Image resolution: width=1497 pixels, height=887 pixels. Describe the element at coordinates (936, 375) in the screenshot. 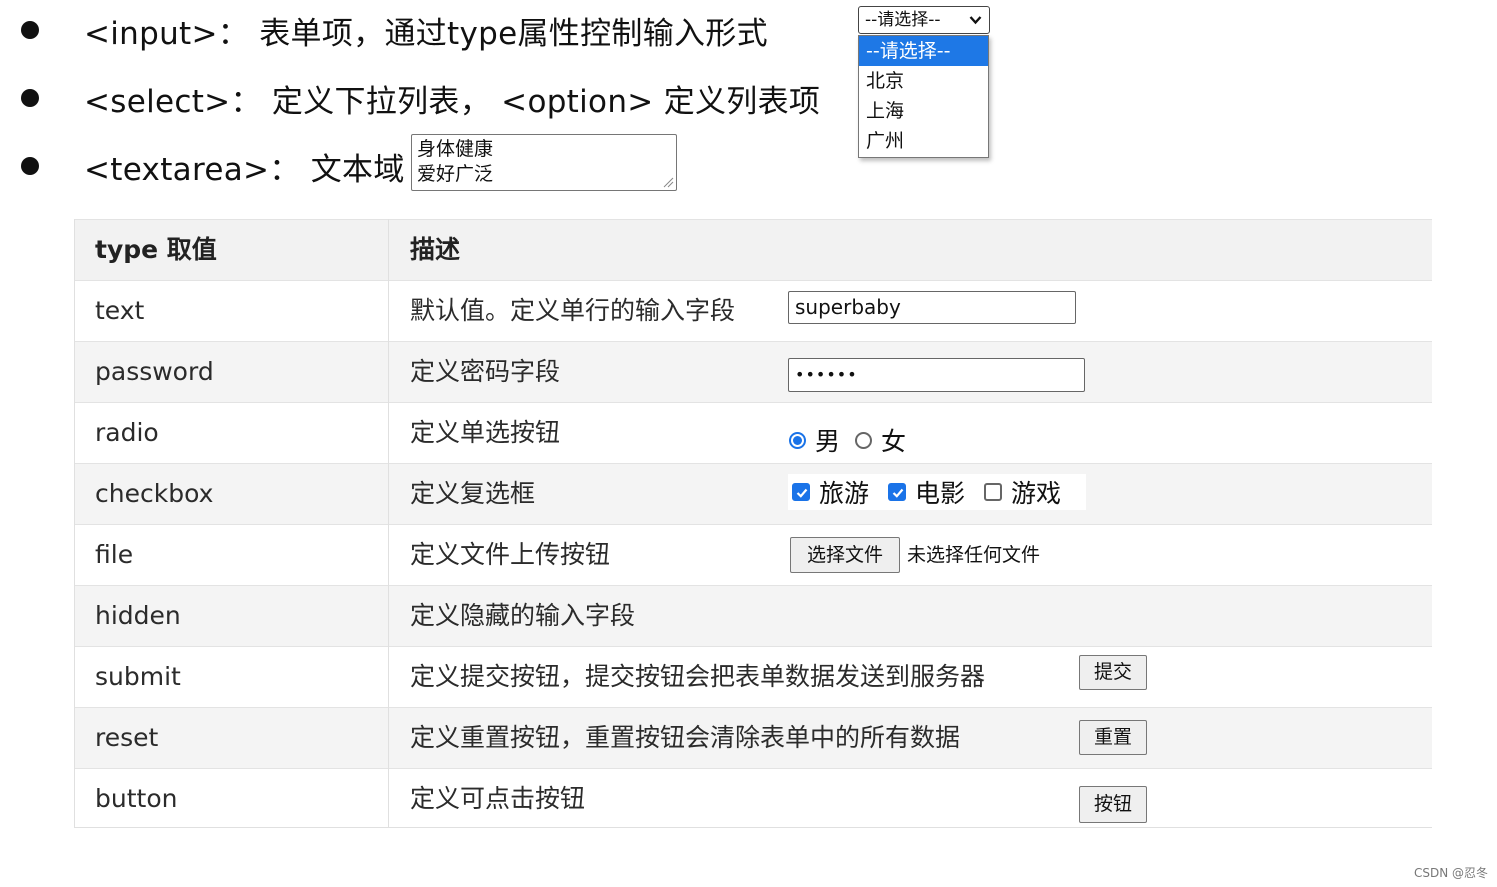

I see `password-input-demo: ••••••` at that location.